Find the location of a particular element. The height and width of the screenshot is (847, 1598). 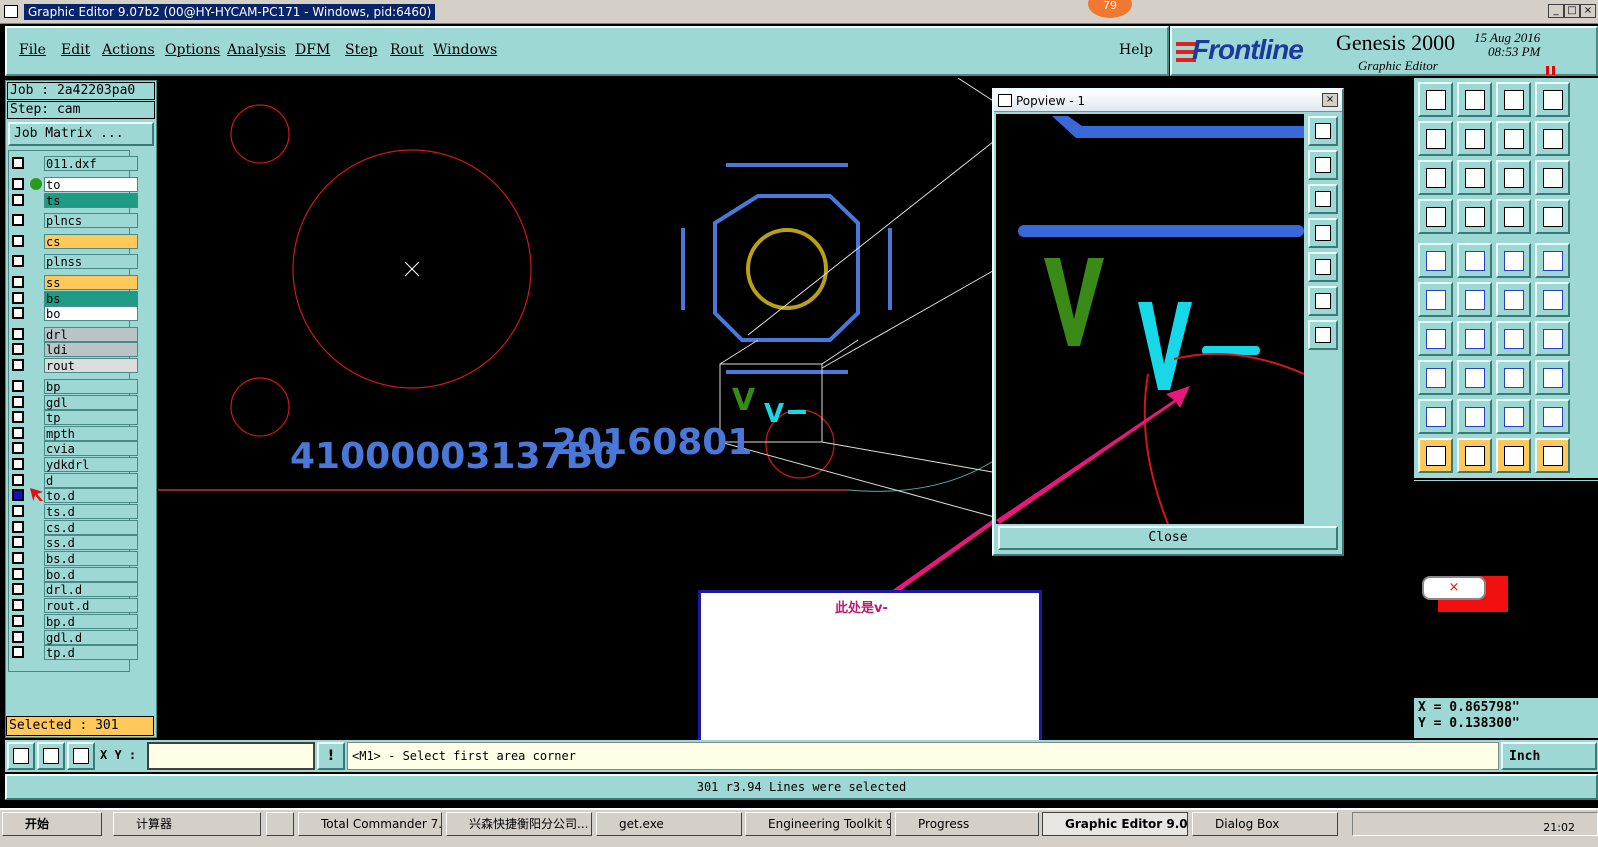

layer-row-ts: ts is located at coordinates (75, 200).